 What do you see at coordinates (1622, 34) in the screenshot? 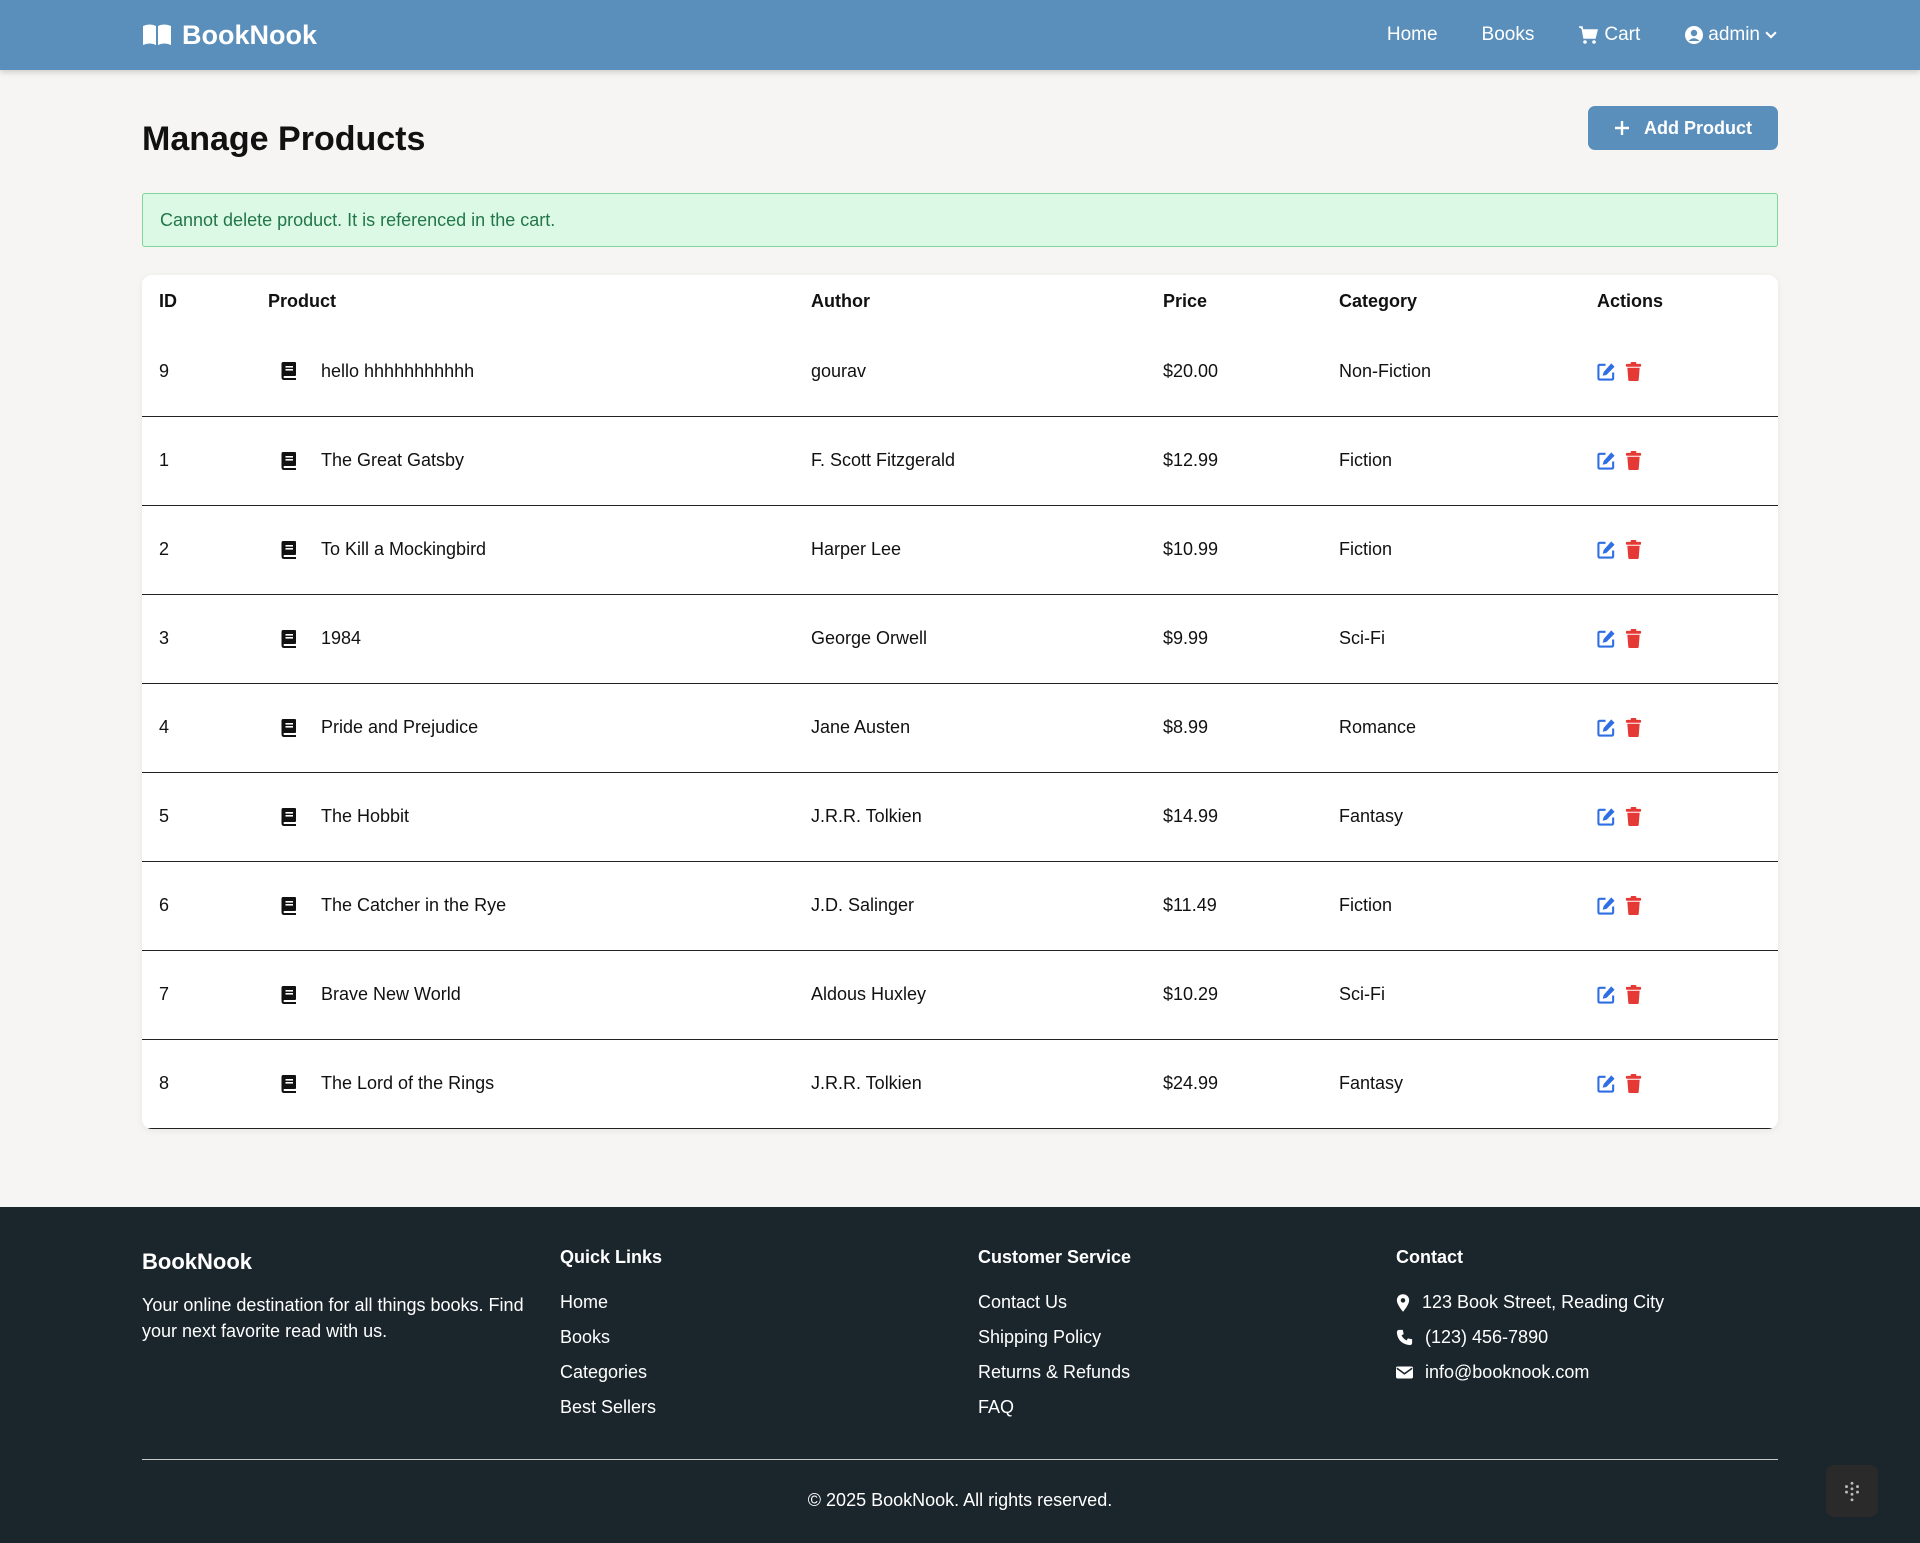
I see `nav-cart-label: Cart` at bounding box center [1622, 34].